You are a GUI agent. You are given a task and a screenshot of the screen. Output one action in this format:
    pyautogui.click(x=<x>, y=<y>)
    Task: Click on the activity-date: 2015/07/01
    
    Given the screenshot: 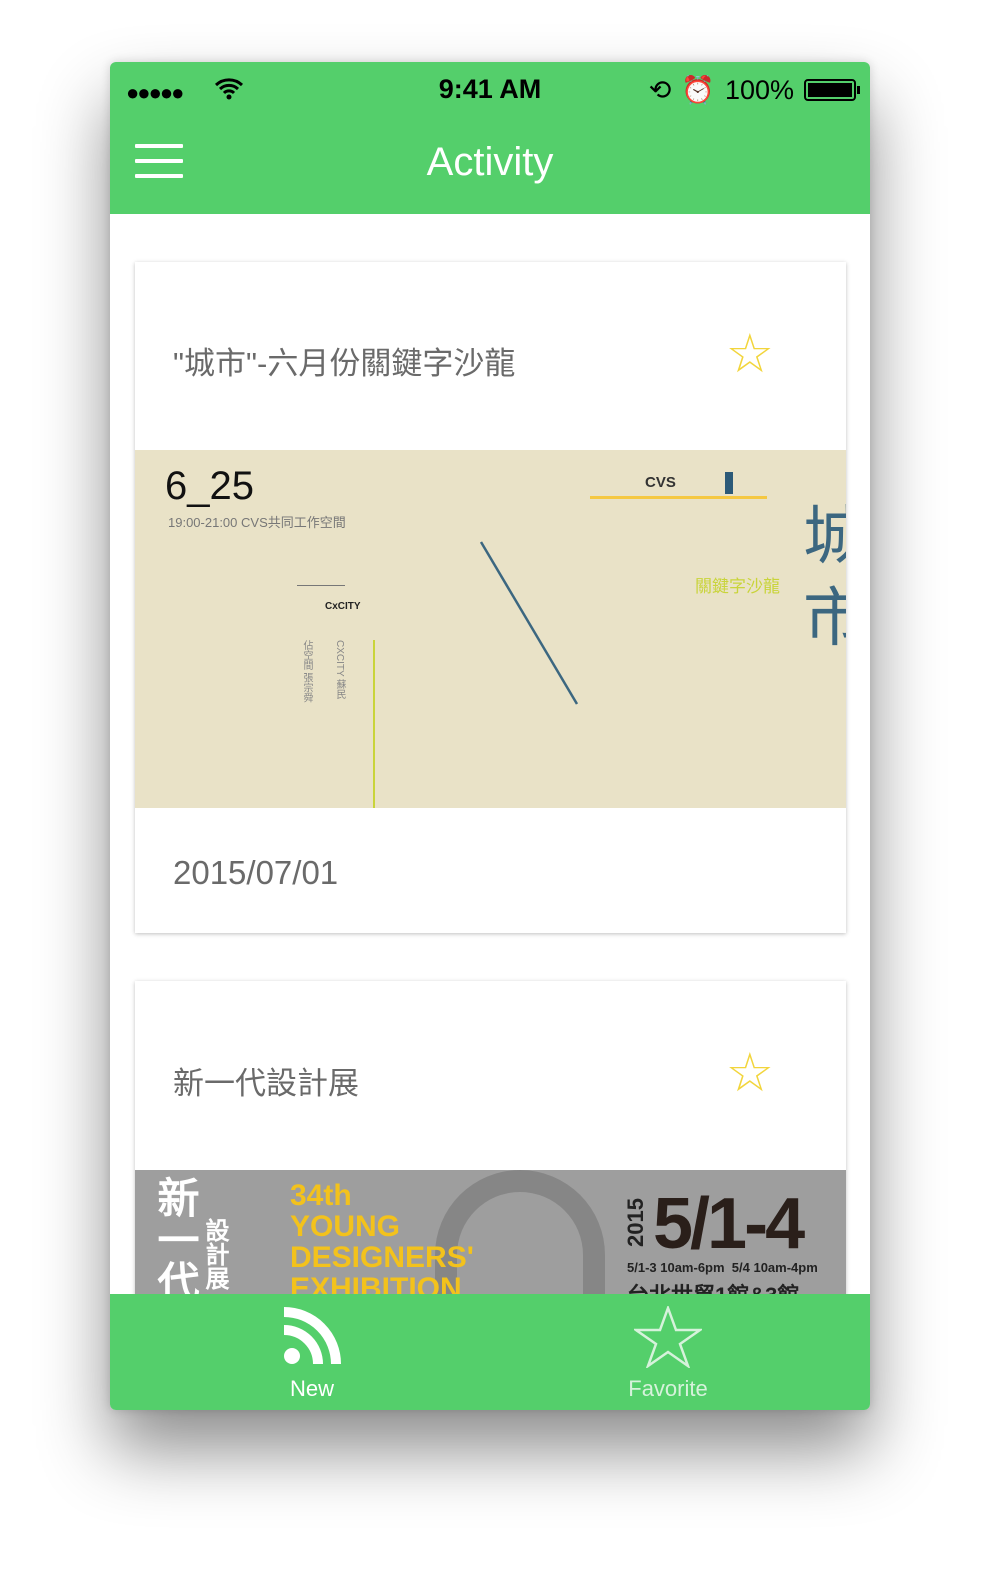 What is the action you would take?
    pyautogui.click(x=256, y=872)
    